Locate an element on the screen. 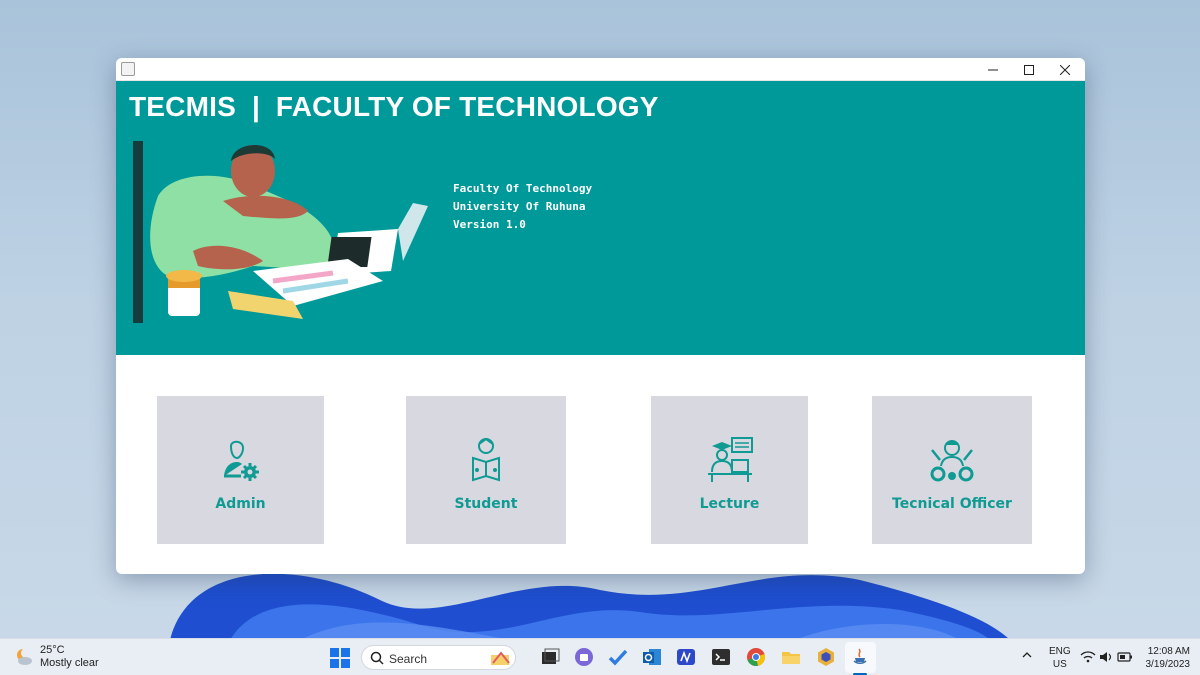 This screenshot has height=675, width=1200. admin-label: Admin is located at coordinates (240, 504).